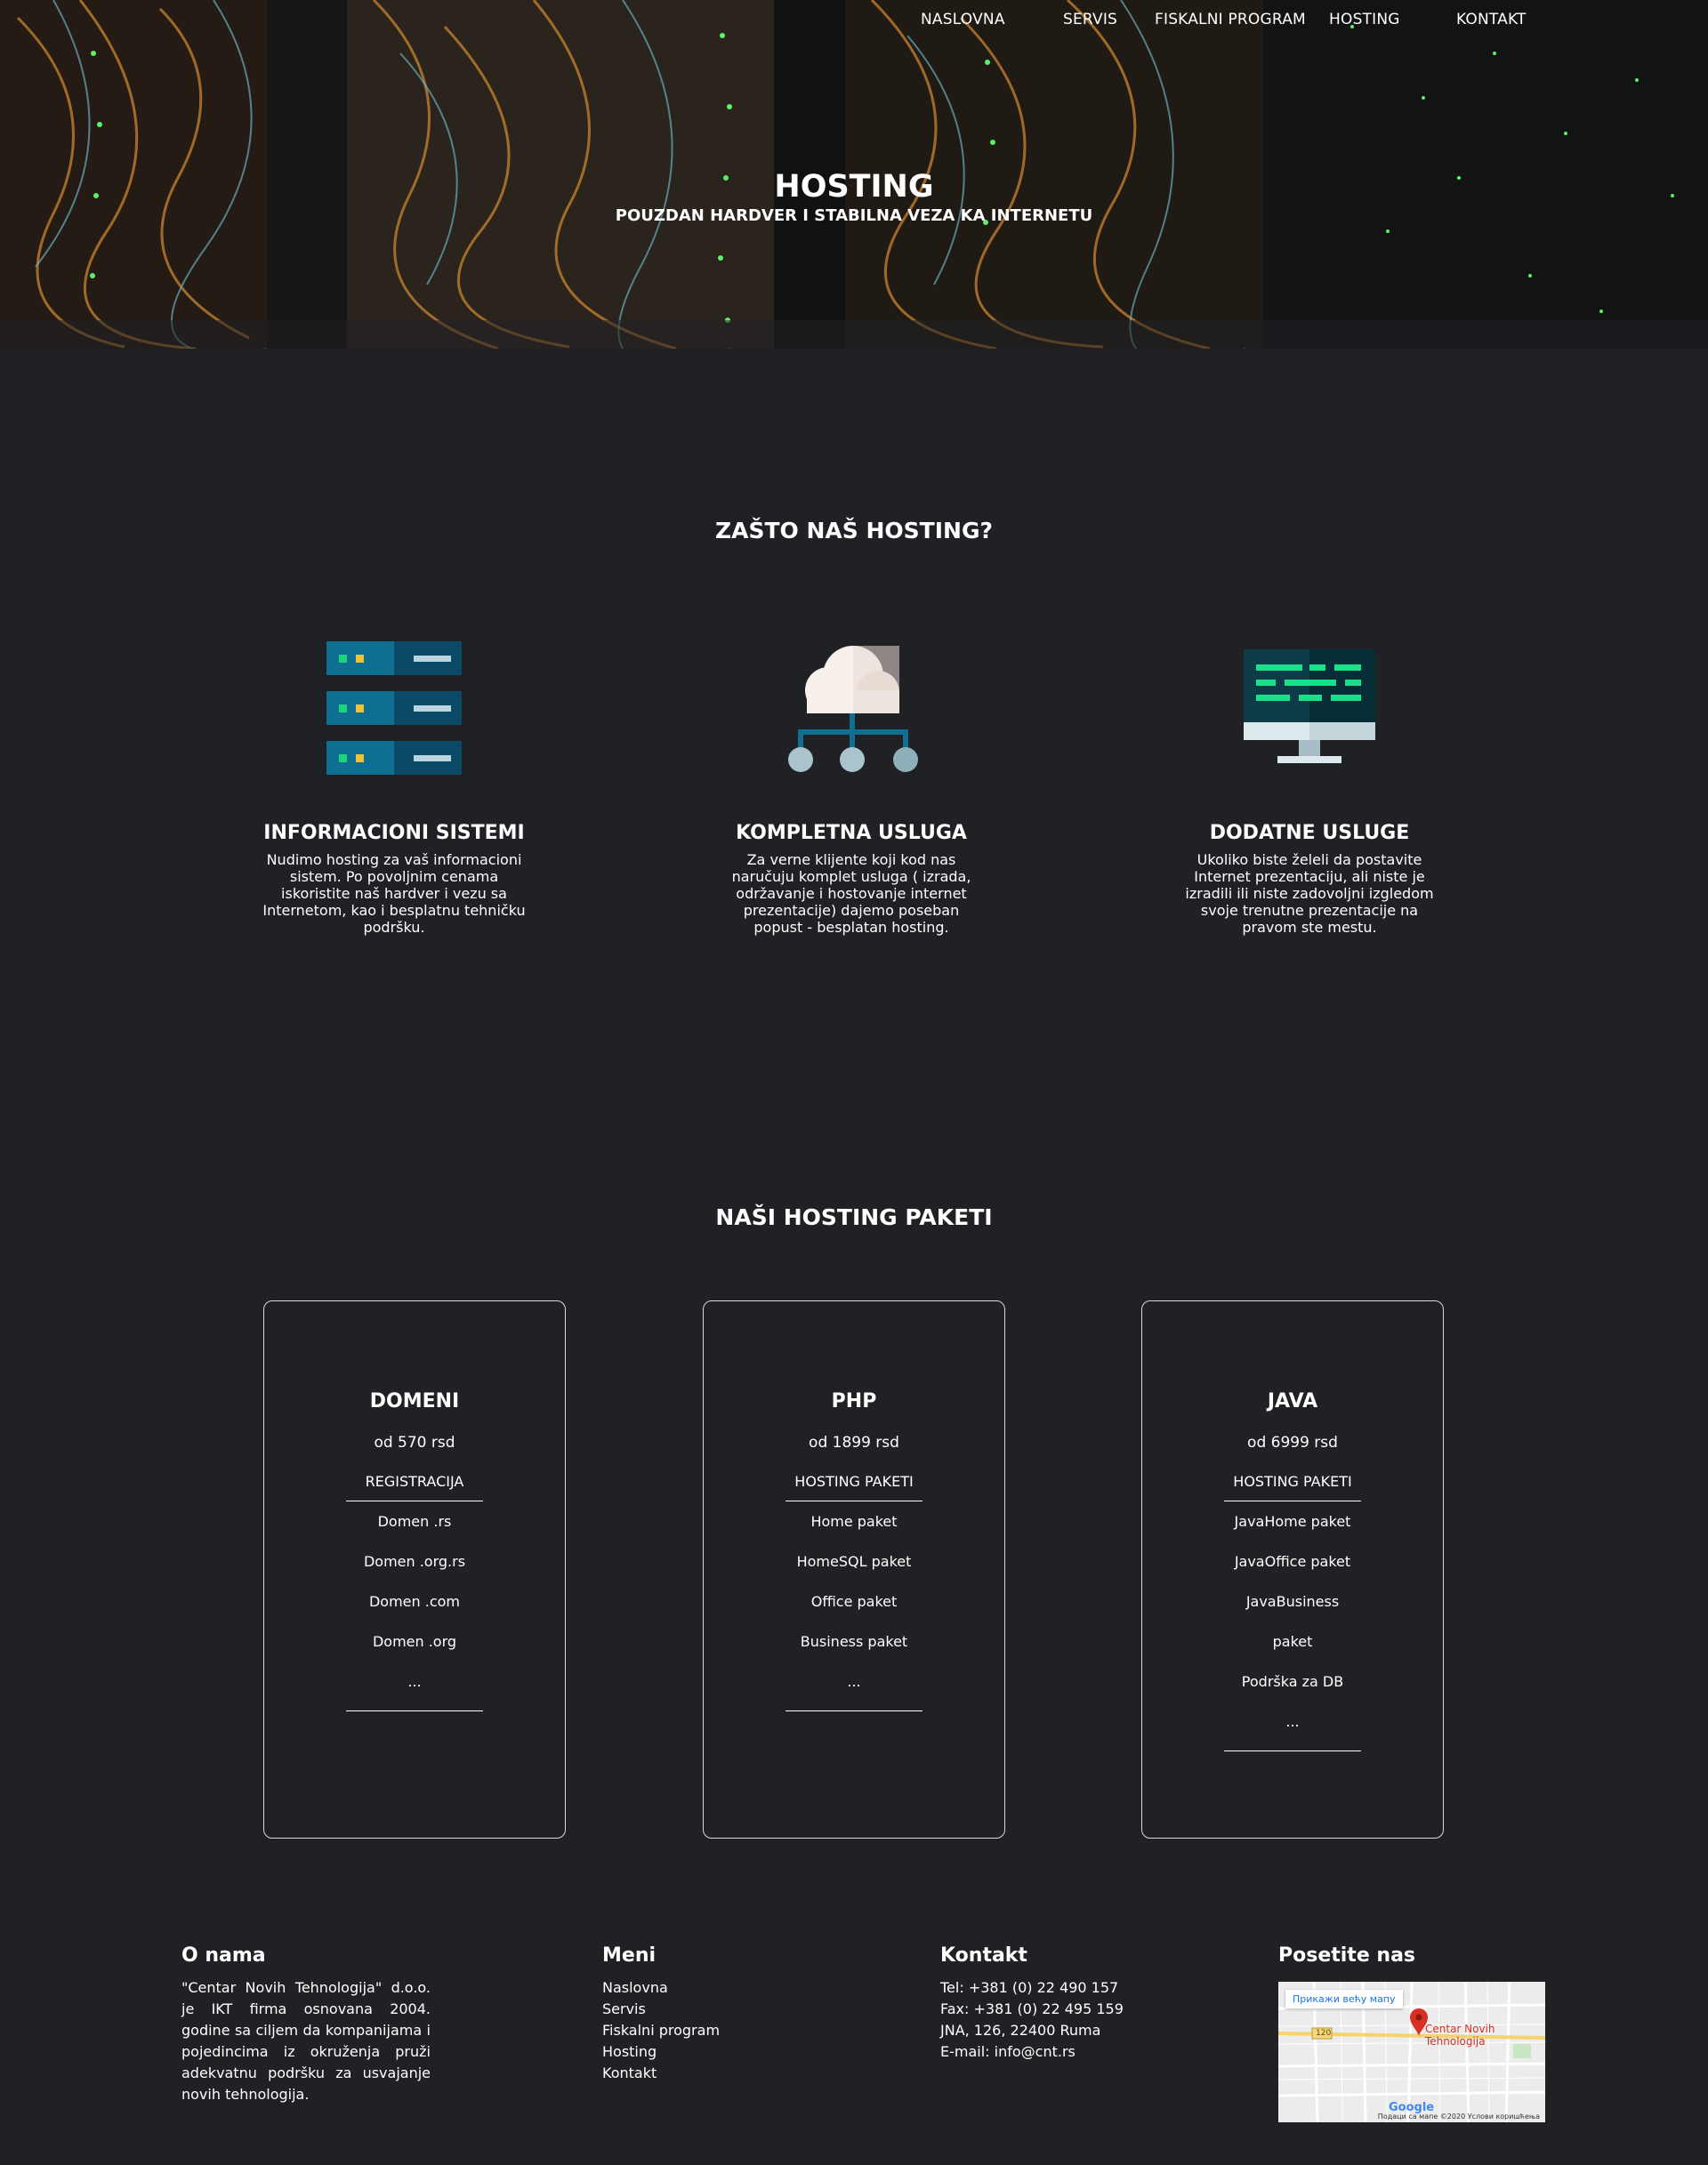  I want to click on nav-link-naslovna: NASLOVNA, so click(963, 19).